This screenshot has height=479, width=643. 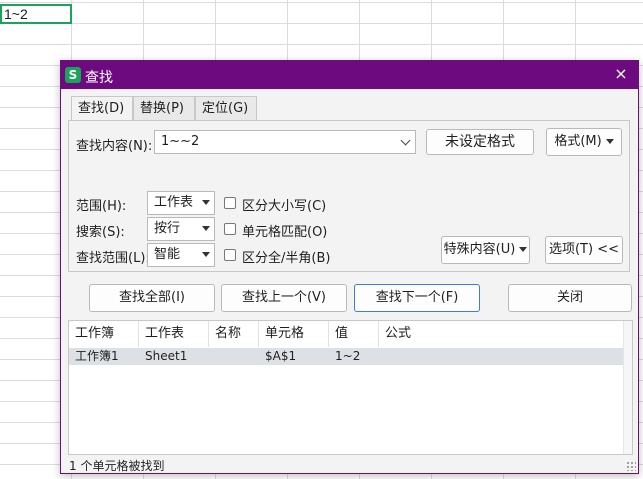 What do you see at coordinates (113, 258) in the screenshot?
I see `look-in-label: 查找范围(L):` at bounding box center [113, 258].